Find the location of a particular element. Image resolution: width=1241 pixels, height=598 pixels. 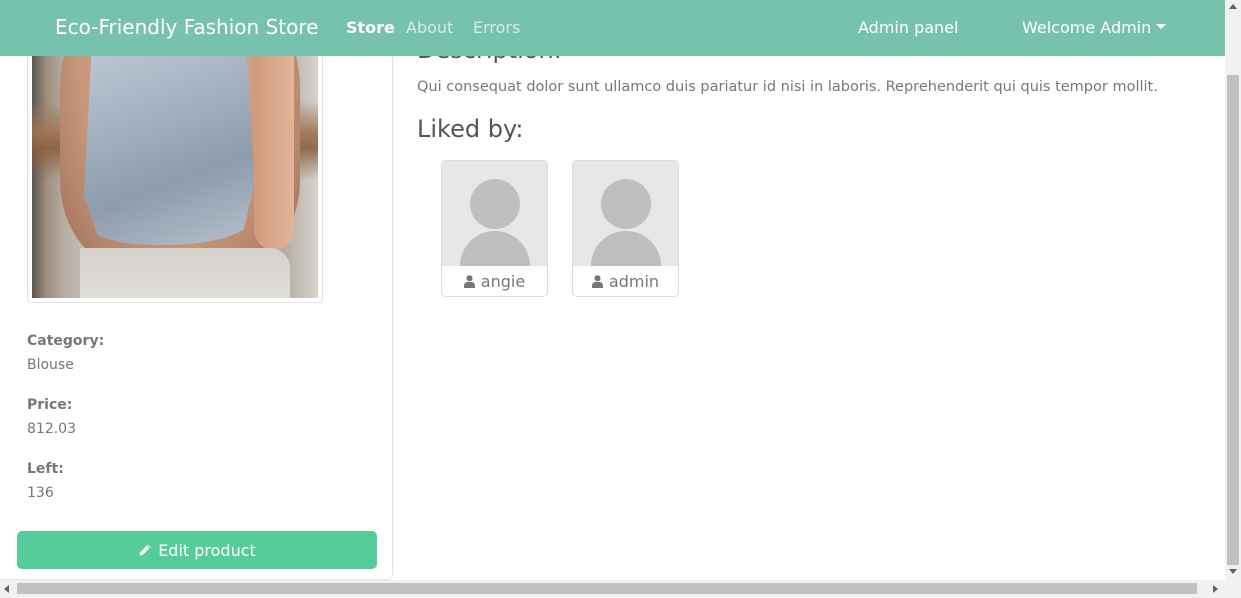

nav-store: Store is located at coordinates (370, 27).